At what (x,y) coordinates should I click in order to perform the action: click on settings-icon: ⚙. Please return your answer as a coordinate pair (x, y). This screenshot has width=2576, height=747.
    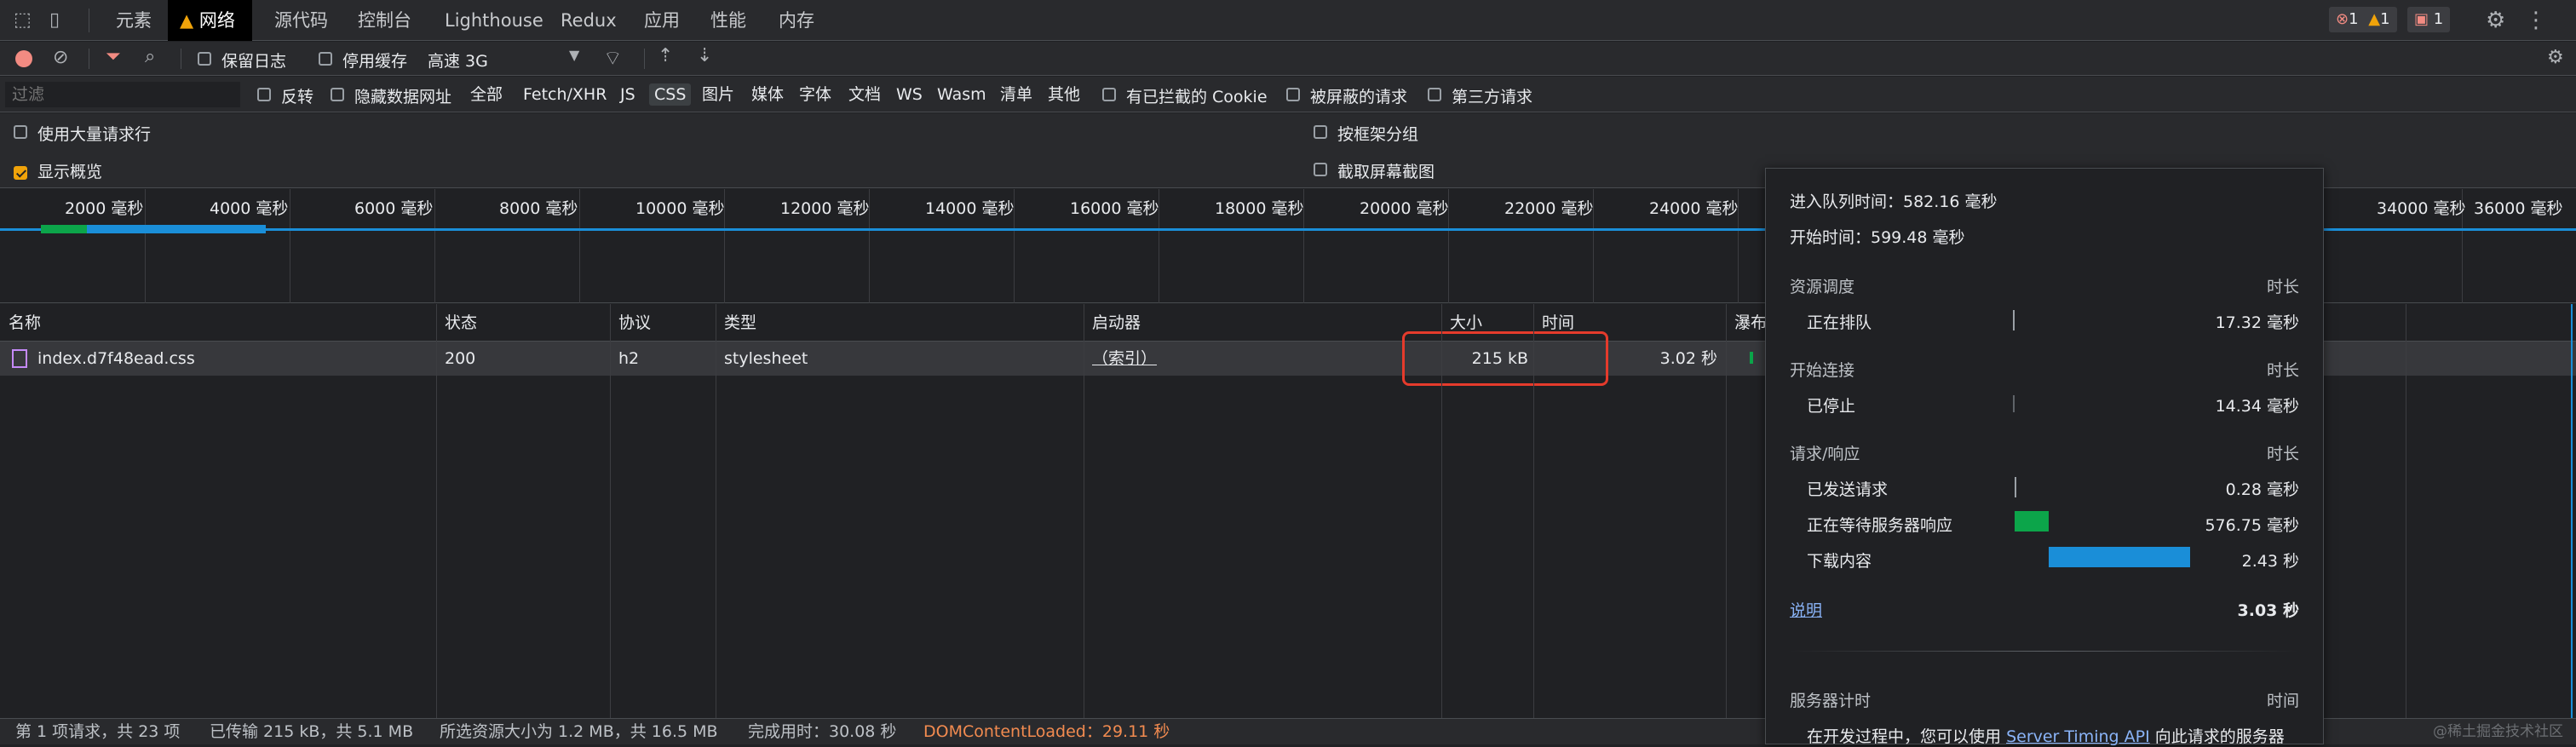
    Looking at the image, I should click on (2556, 57).